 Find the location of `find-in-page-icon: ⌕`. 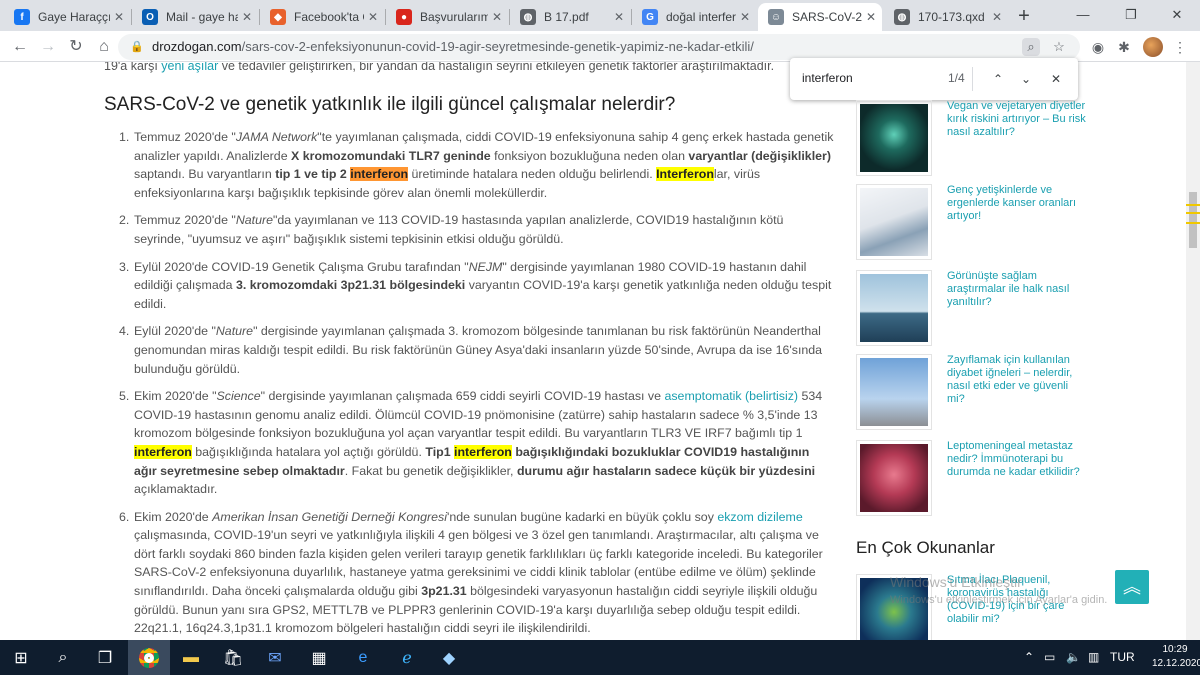

find-in-page-icon: ⌕ is located at coordinates (1031, 47).